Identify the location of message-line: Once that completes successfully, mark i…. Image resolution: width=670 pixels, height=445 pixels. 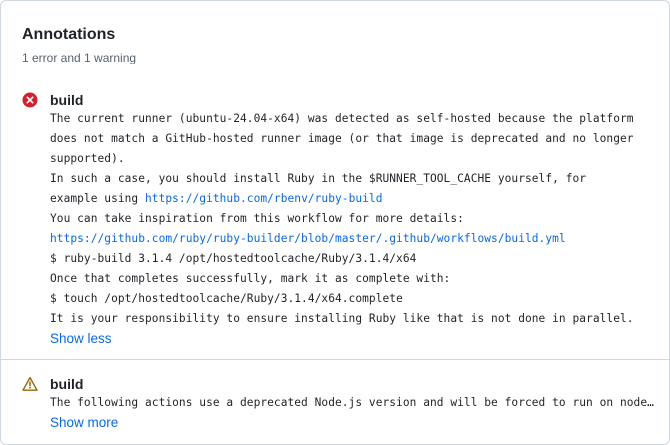
(250, 278).